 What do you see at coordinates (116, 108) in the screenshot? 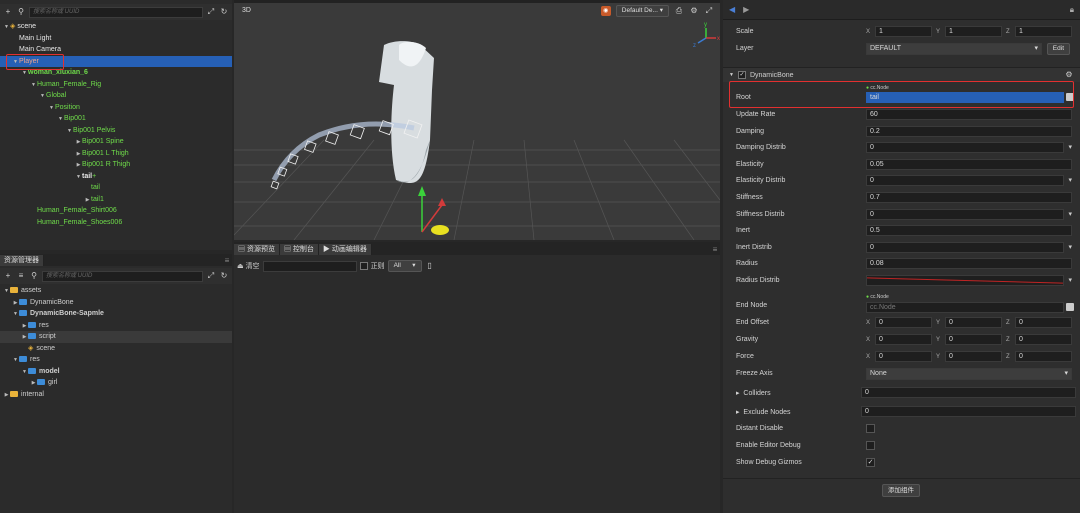
I see `hierarchy-node: ▼Position` at bounding box center [116, 108].